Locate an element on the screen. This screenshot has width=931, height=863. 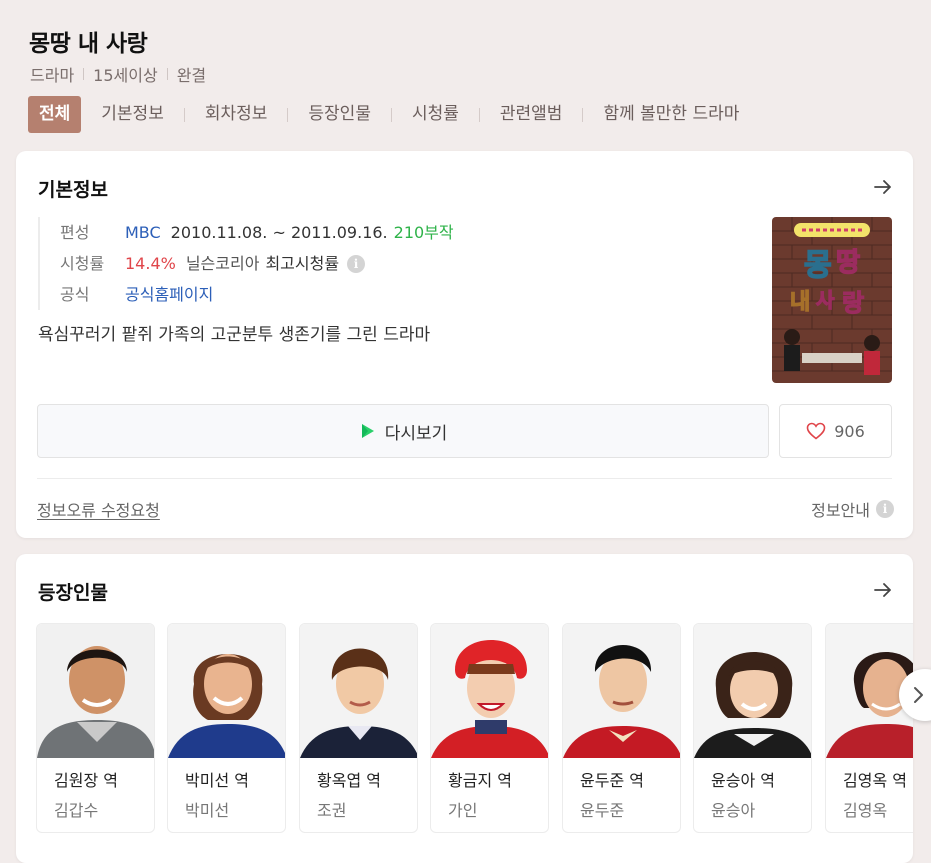
rating-value: 14.4% is located at coordinates (150, 263).